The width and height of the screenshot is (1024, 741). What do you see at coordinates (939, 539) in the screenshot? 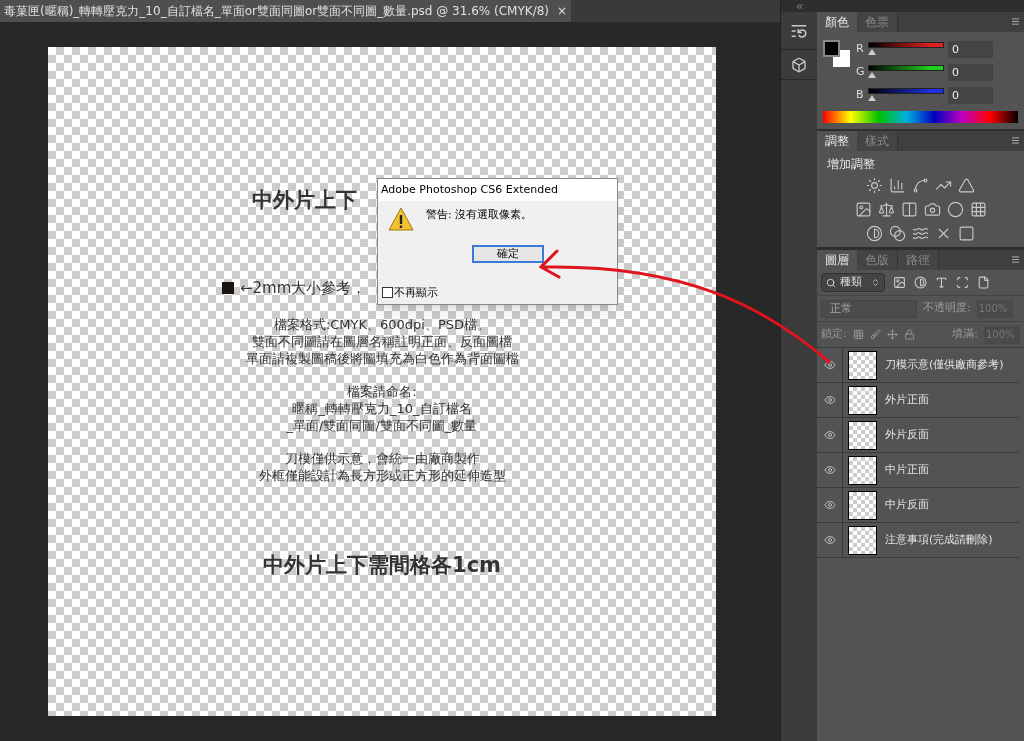
I see `layer-name: 注意事項(完成請刪除)` at bounding box center [939, 539].